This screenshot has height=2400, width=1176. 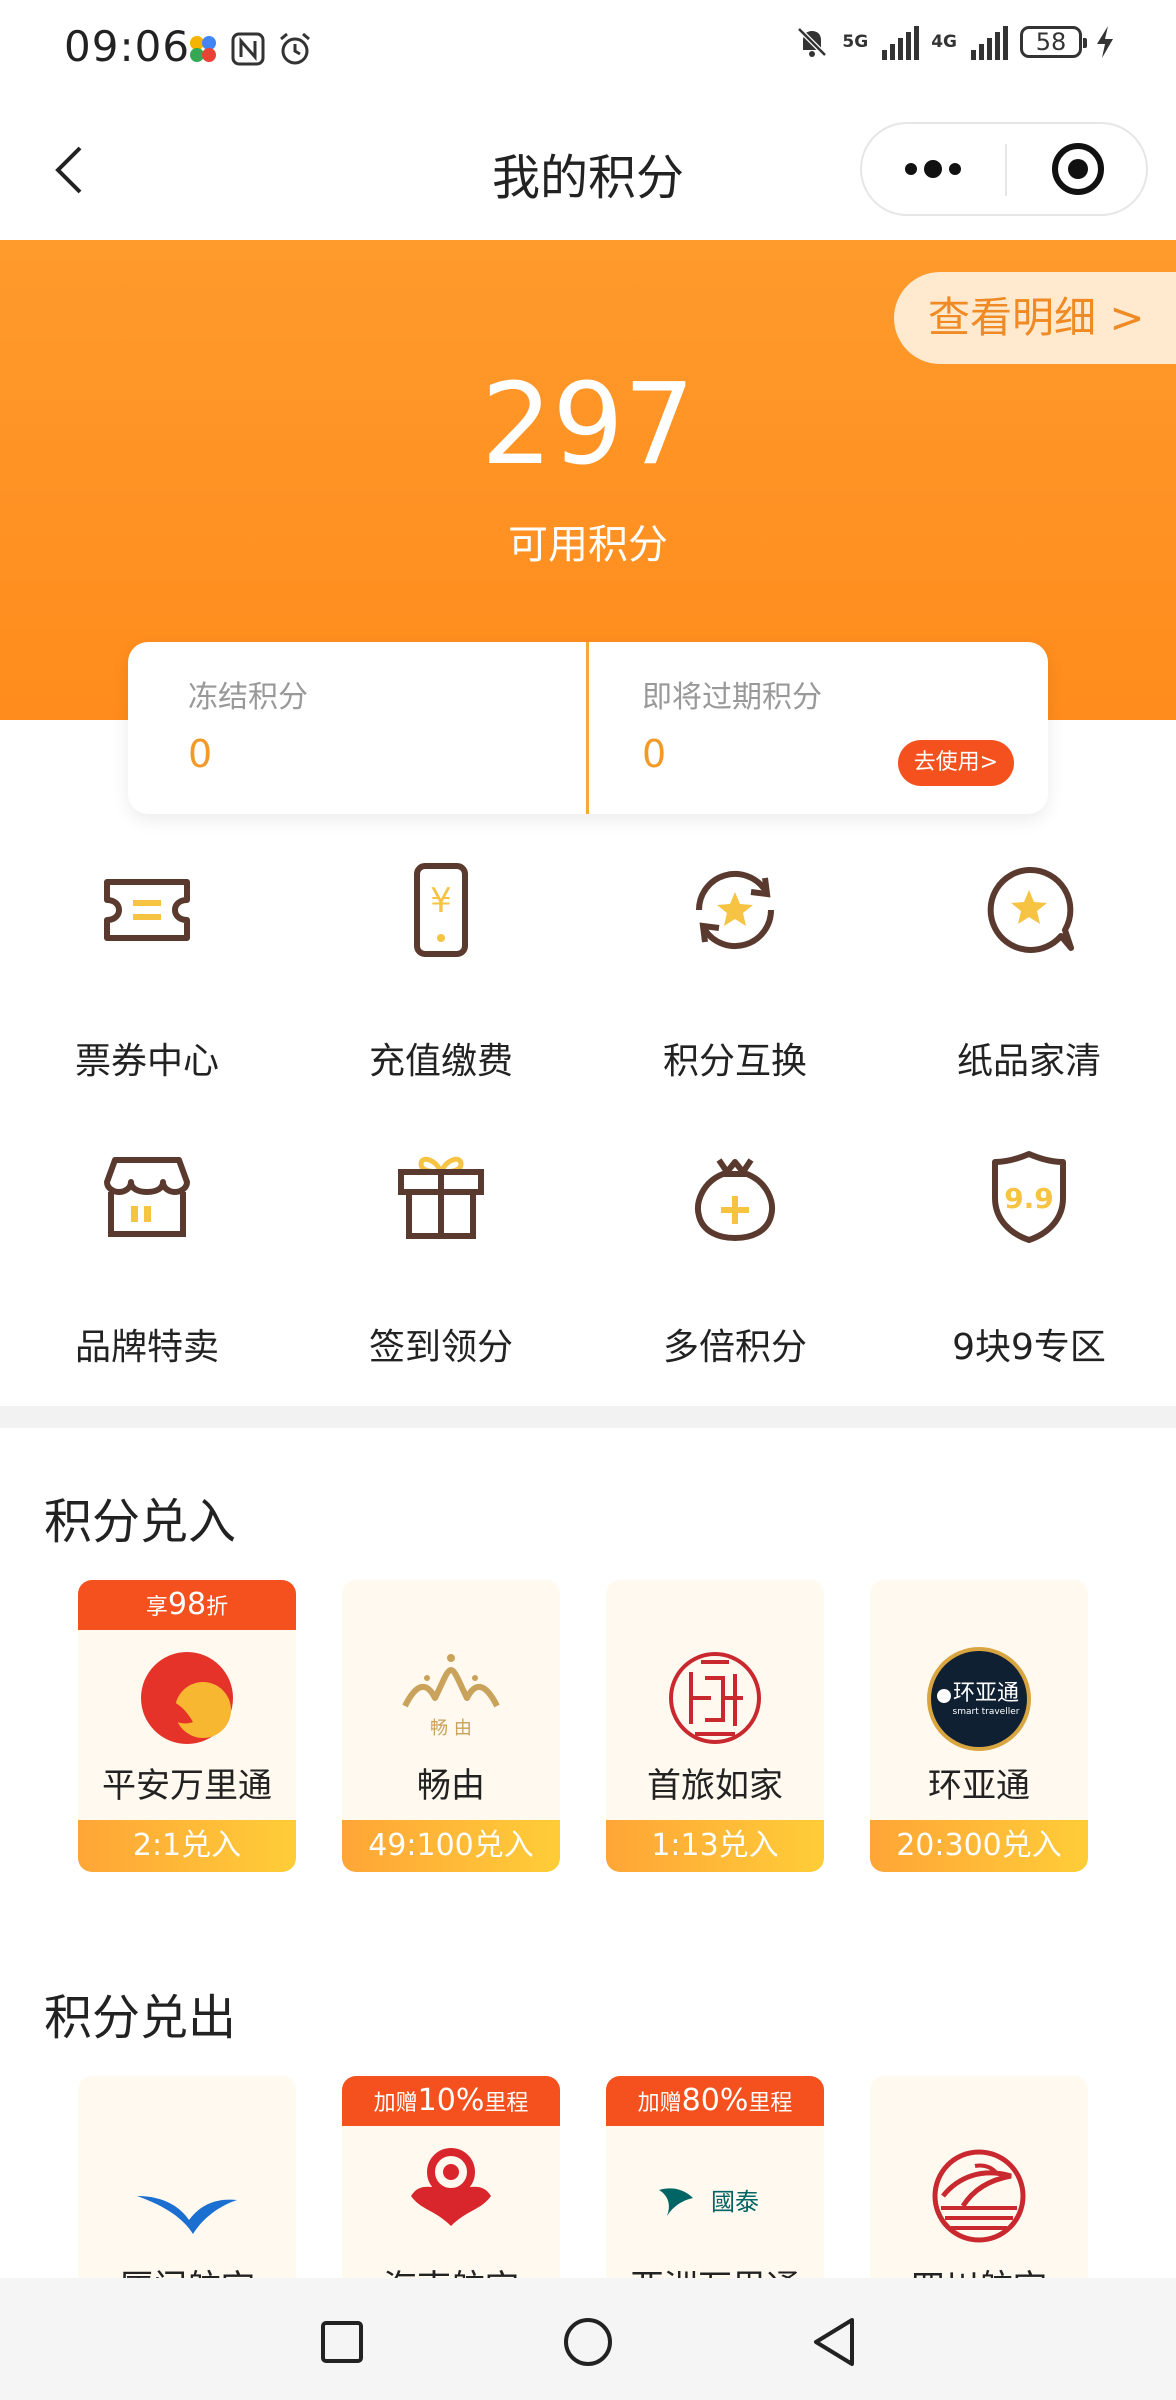 I want to click on ticket-icon, so click(x=147, y=910).